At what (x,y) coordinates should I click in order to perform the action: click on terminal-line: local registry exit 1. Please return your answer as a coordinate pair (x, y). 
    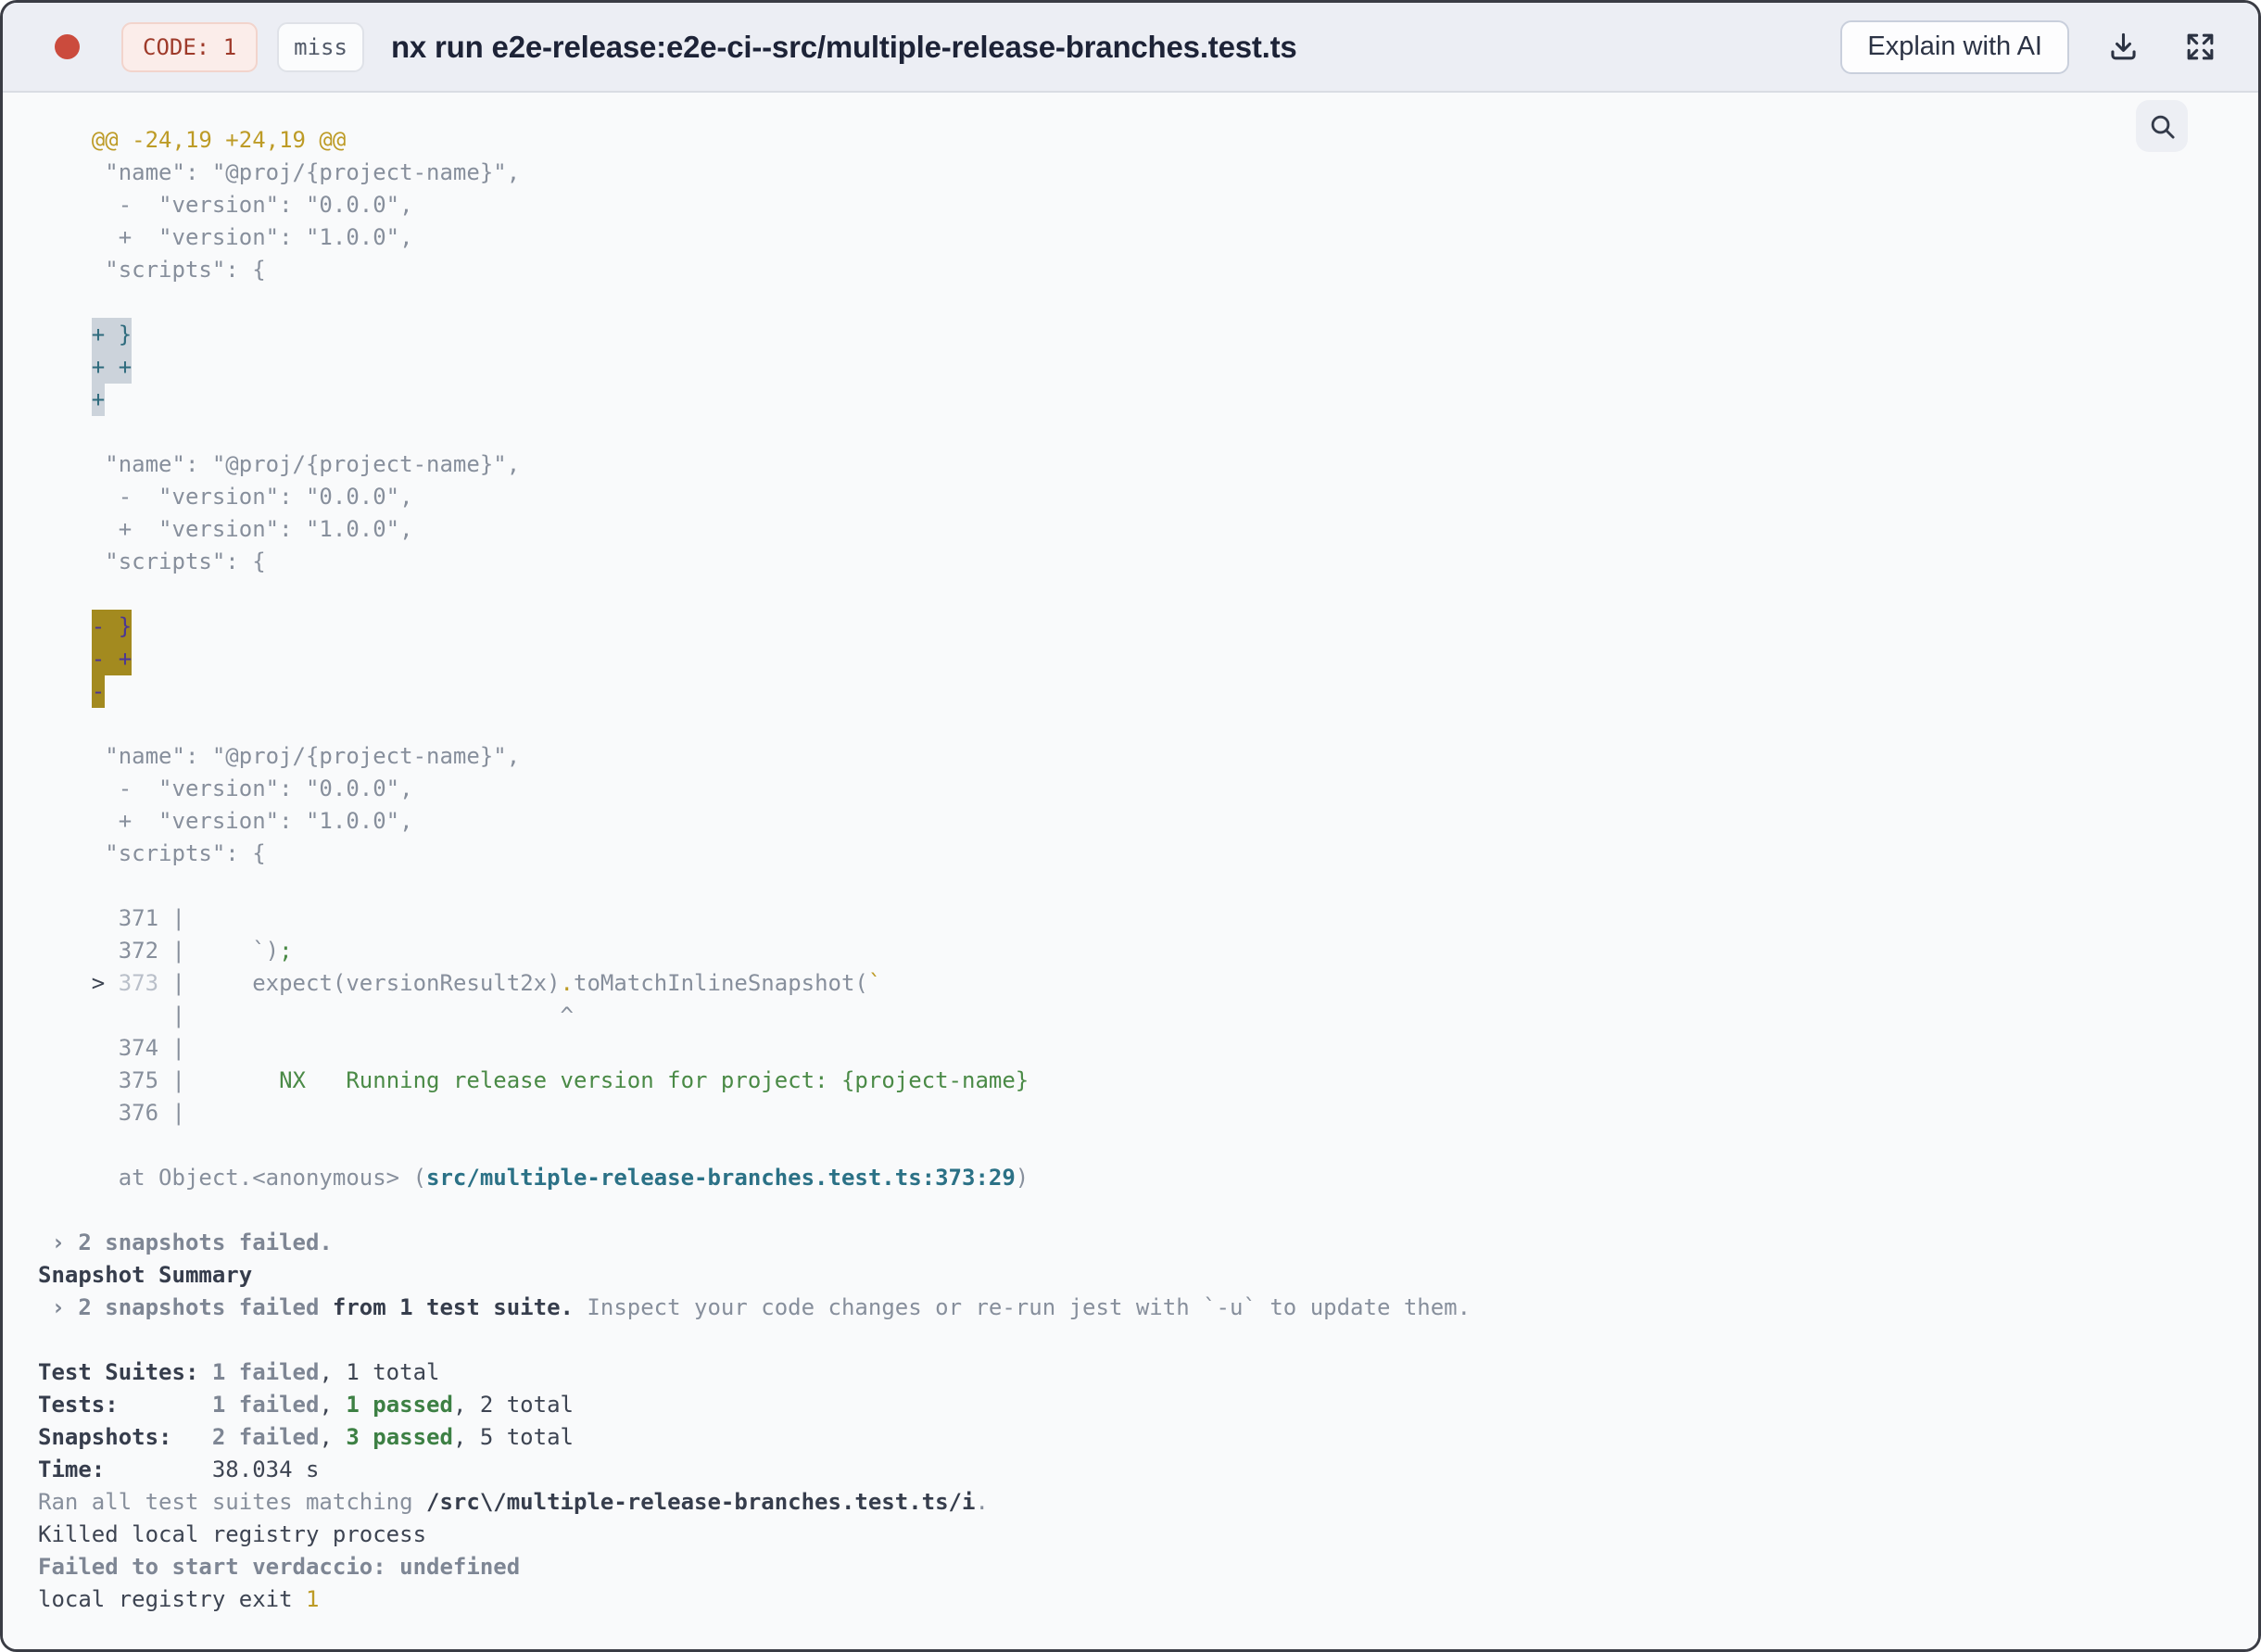
    Looking at the image, I should click on (1148, 1600).